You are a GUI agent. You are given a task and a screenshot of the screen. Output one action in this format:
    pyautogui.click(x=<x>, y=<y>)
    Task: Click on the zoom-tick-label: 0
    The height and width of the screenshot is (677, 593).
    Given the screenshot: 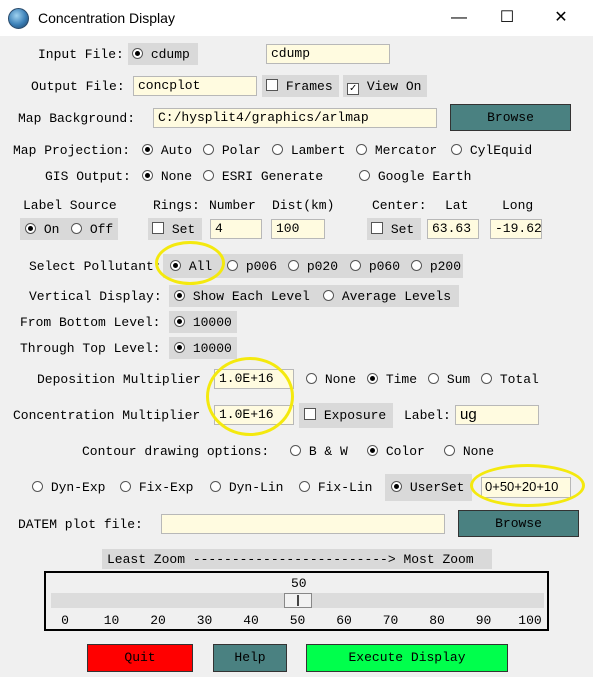 What is the action you would take?
    pyautogui.click(x=65, y=620)
    